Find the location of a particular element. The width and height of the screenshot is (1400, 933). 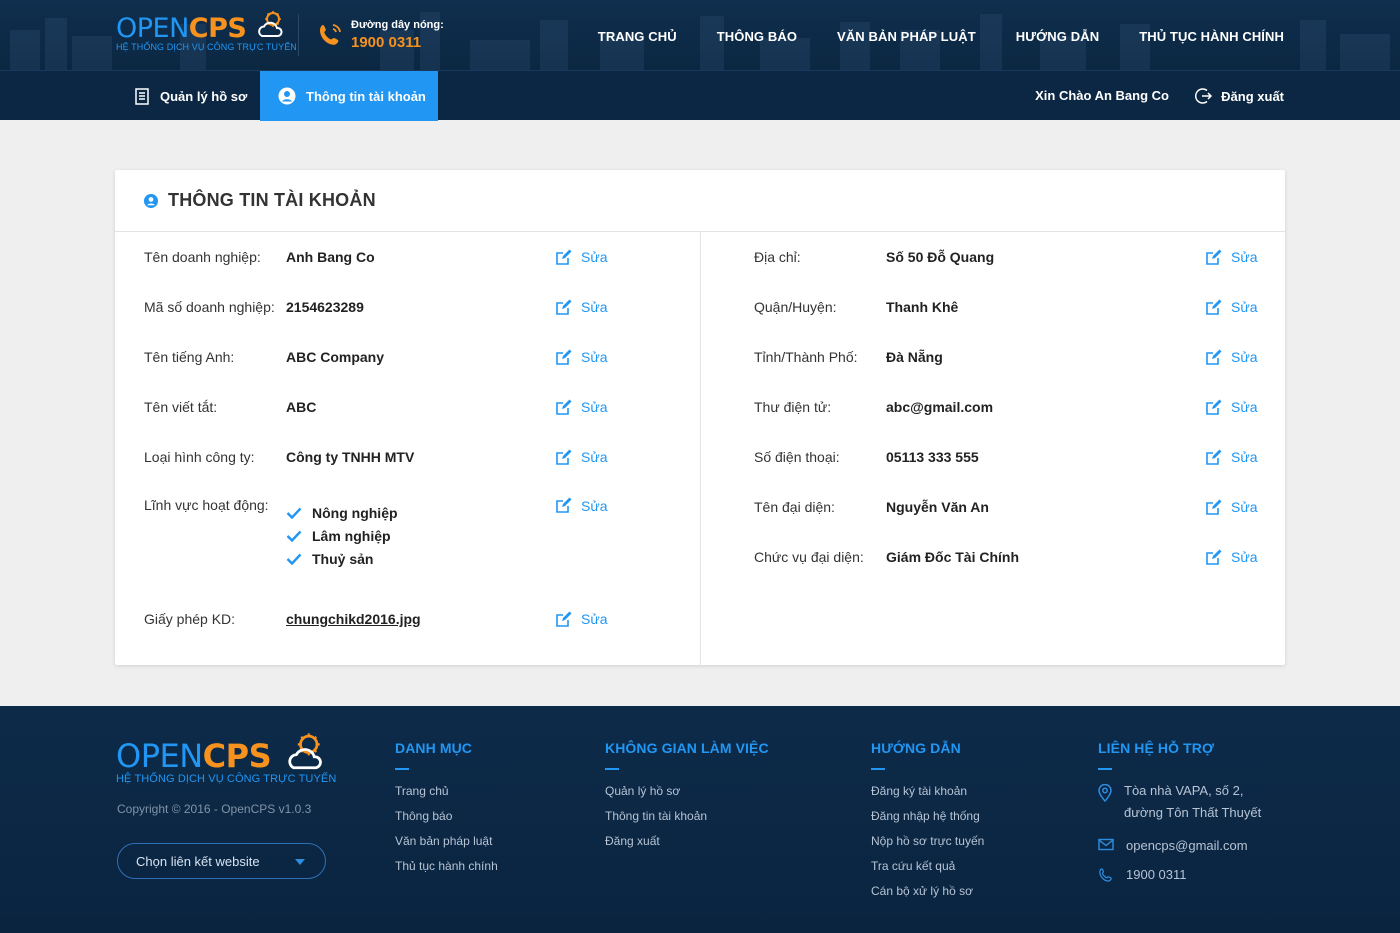

tab-manage-records: Quản lý hồ sơ is located at coordinates (190, 96).